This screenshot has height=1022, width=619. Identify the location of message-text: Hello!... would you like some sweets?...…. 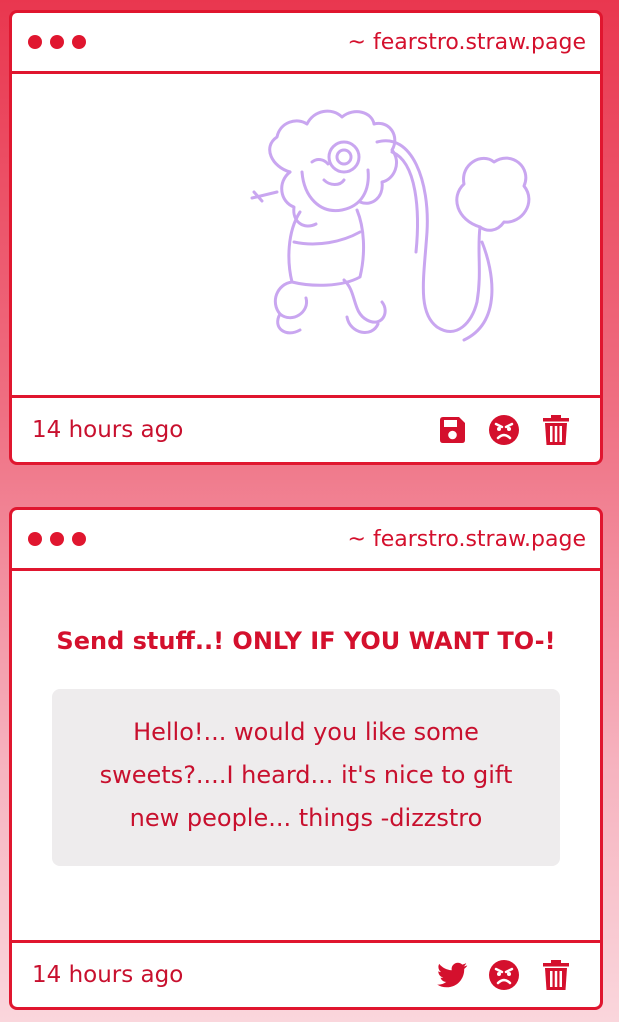
(306, 777).